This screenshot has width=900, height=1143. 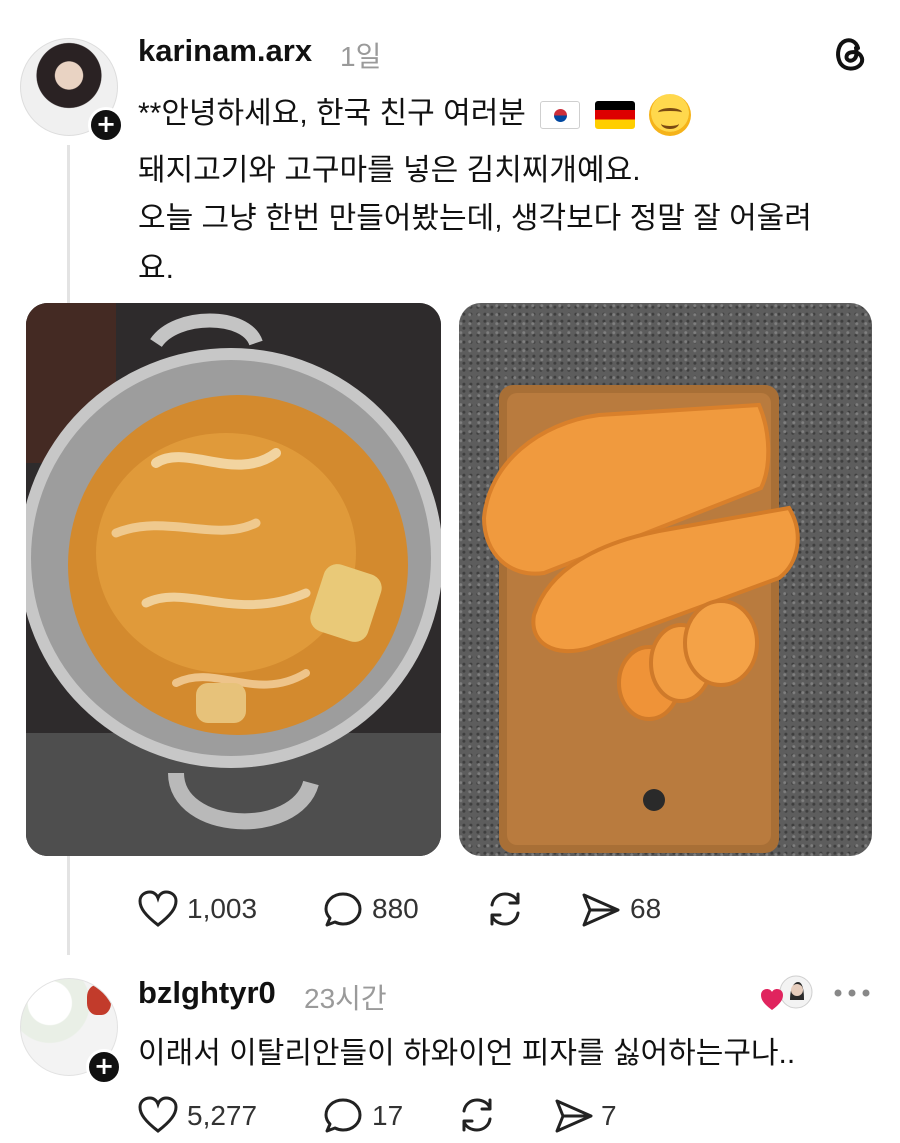 What do you see at coordinates (156, 268) in the screenshot?
I see `post-text-line-4: 요.` at bounding box center [156, 268].